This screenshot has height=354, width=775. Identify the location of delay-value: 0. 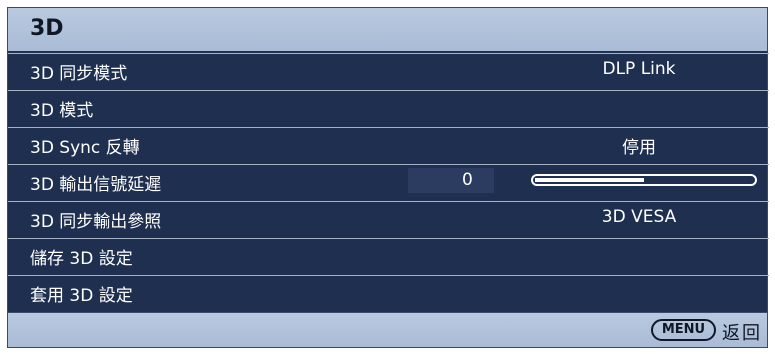
(467, 180).